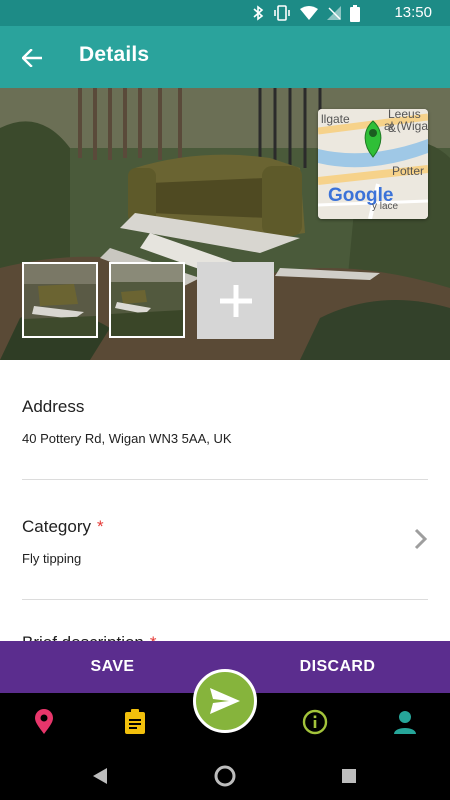 Image resolution: width=450 pixels, height=800 pixels. Describe the element at coordinates (385, 206) in the screenshot. I see `map-label: y lace` at that location.